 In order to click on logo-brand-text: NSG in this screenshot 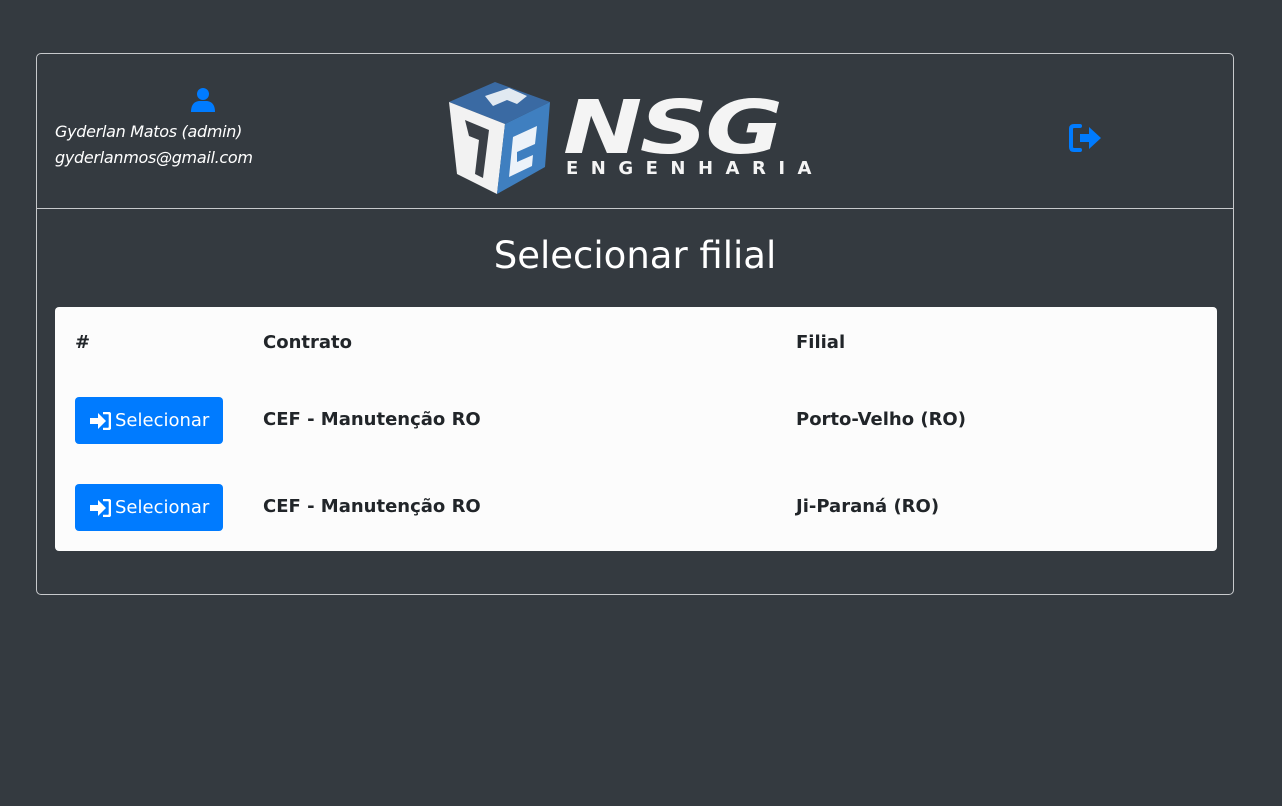, I will do `click(673, 128)`.